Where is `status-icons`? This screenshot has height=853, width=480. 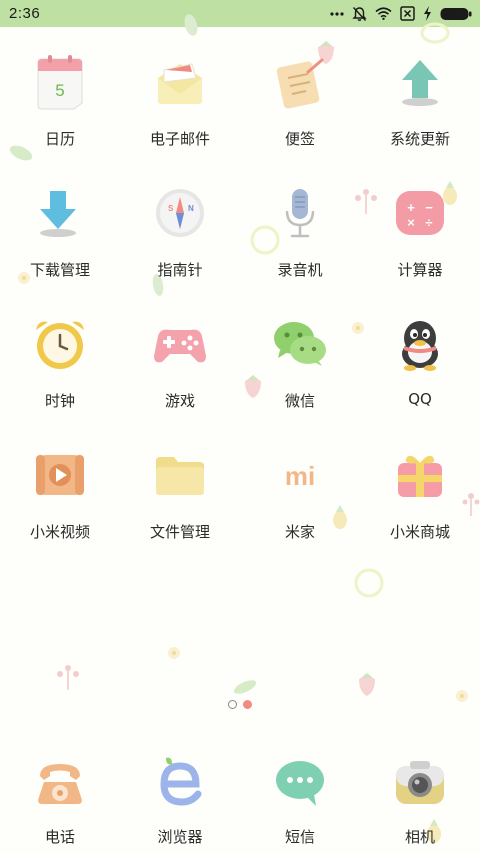 status-icons is located at coordinates (401, 14).